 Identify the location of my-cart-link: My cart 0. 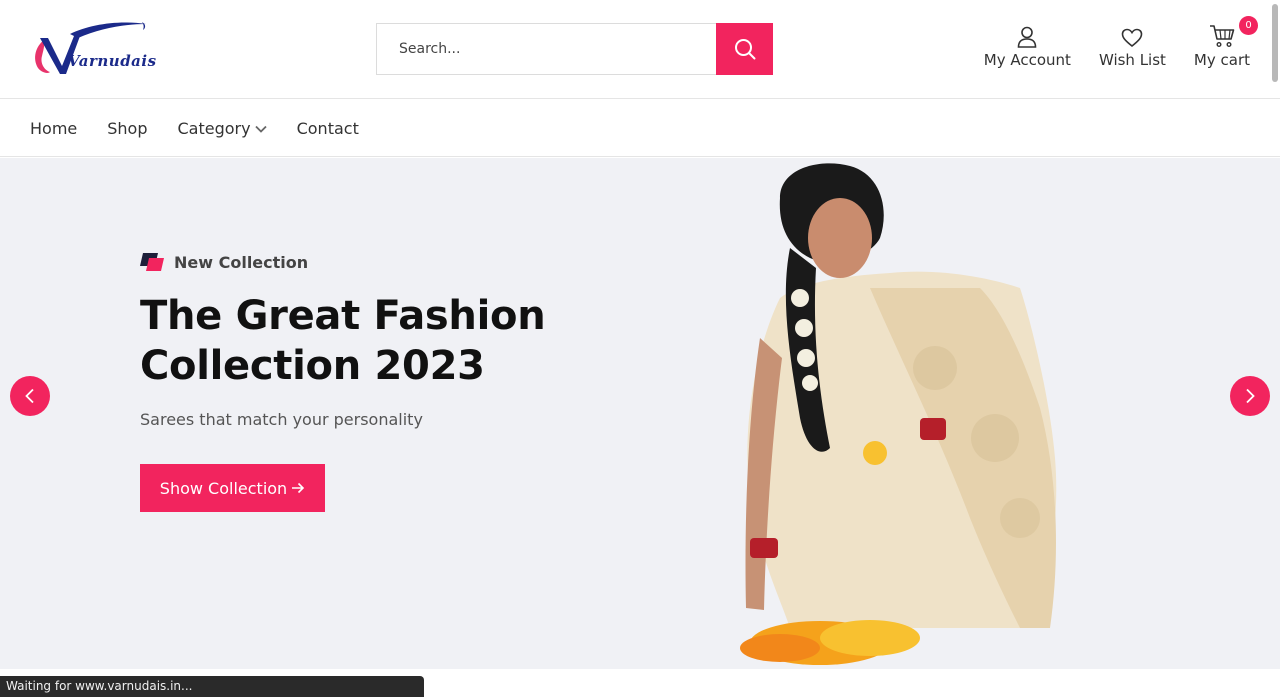
(1225, 44).